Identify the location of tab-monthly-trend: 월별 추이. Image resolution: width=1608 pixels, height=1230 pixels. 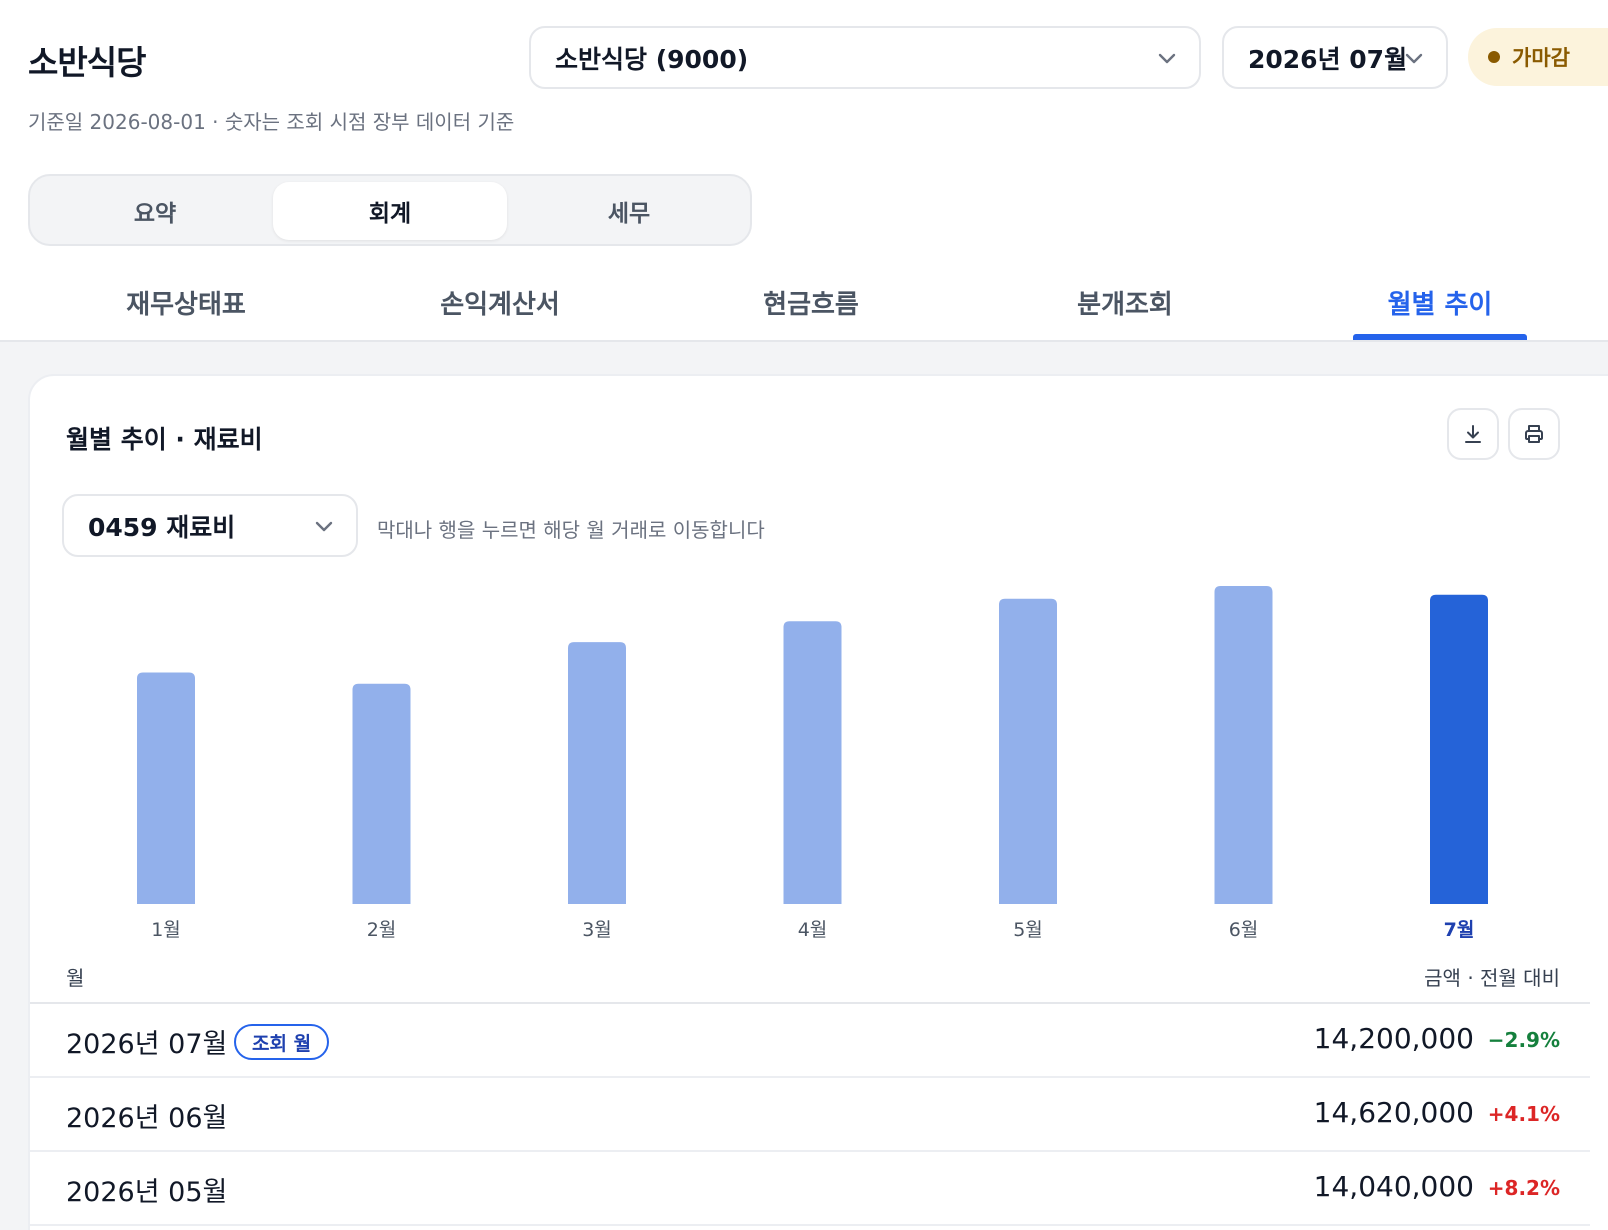
(1440, 302).